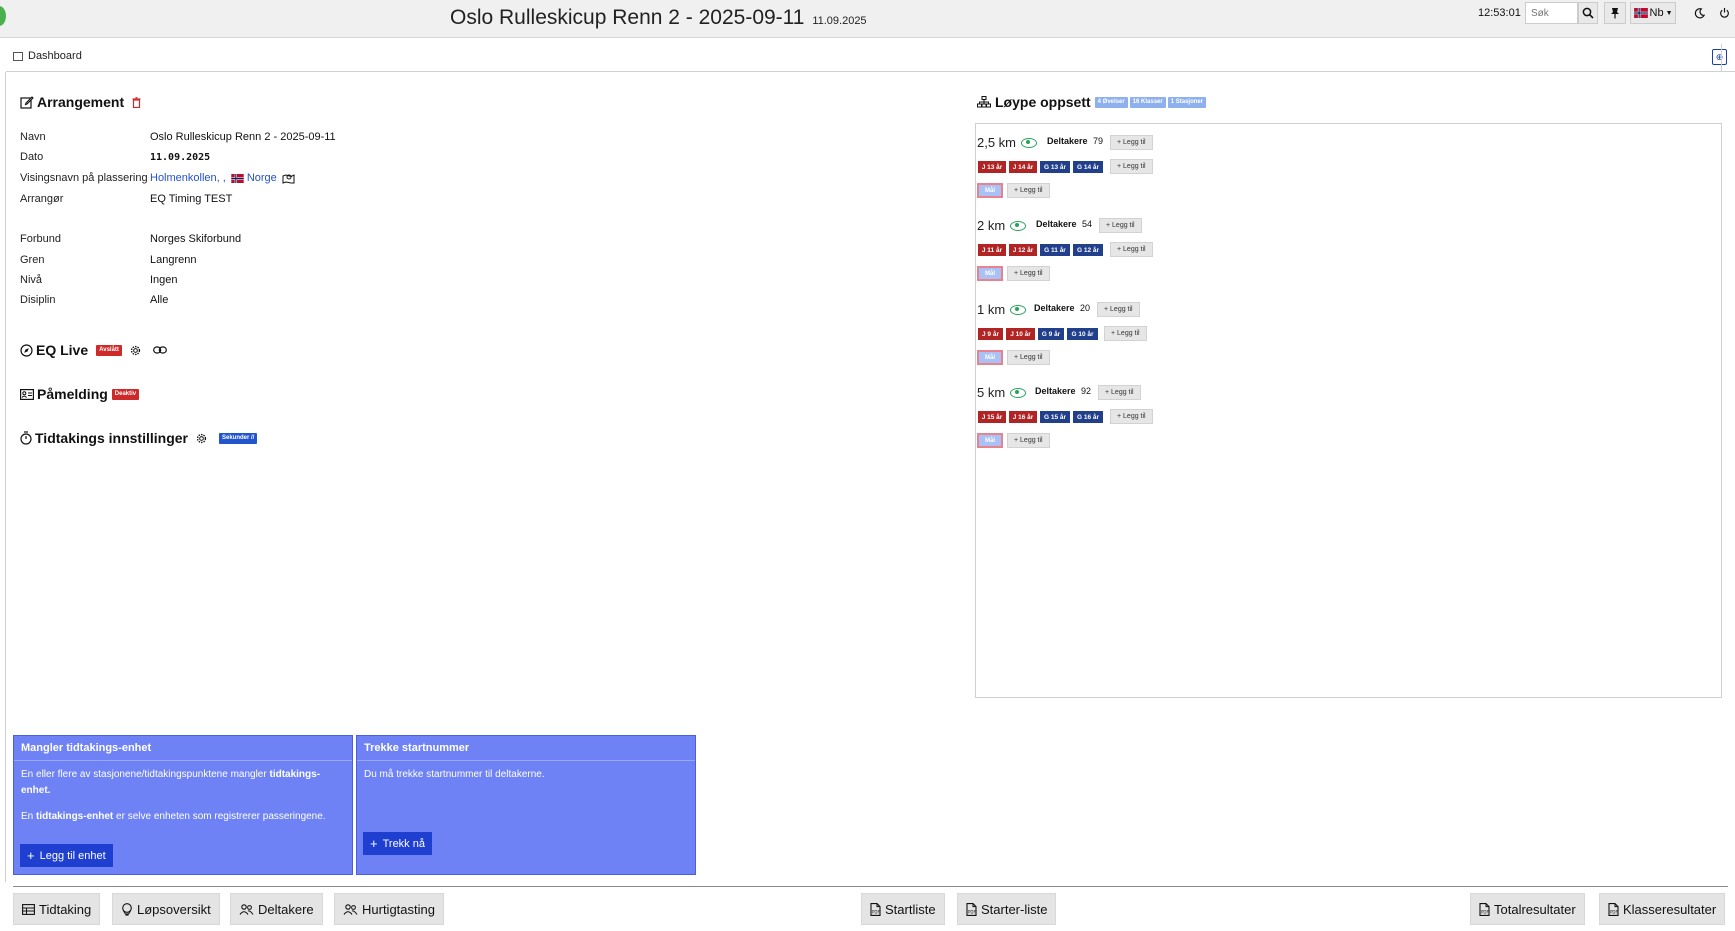 This screenshot has width=1735, height=931. I want to click on field-label: Nivå, so click(31, 280).